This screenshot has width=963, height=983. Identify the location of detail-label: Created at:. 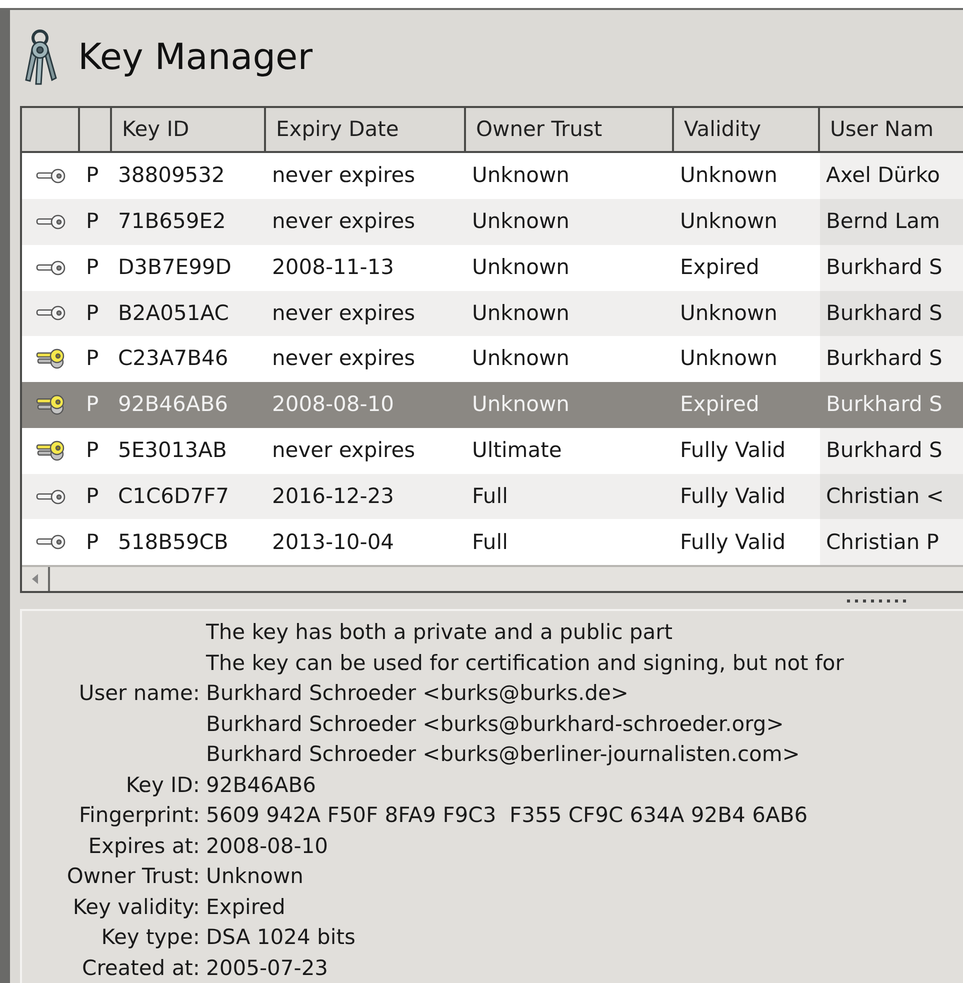
(141, 968).